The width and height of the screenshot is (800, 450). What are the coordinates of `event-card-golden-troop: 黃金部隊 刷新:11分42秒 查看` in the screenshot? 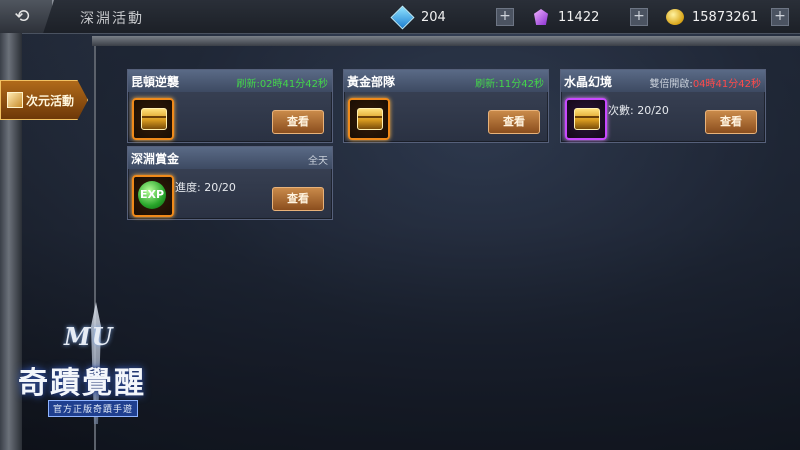 It's located at (446, 106).